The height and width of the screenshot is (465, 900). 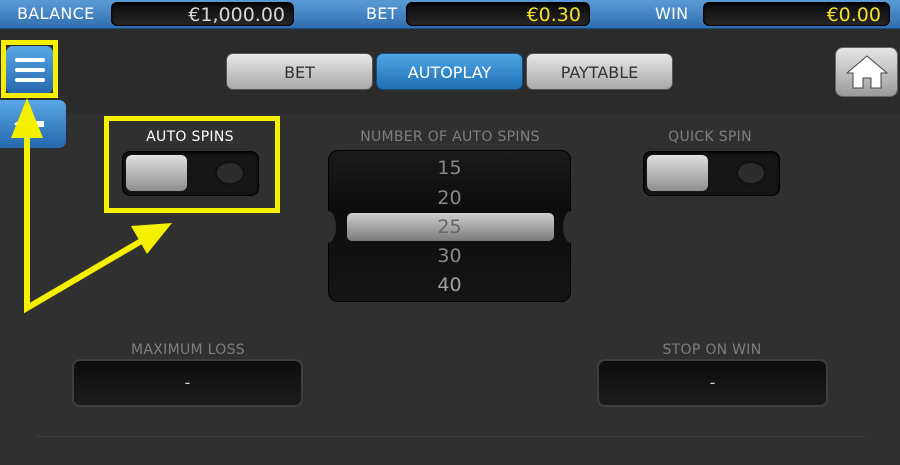 I want to click on annotation-arrows, so click(x=91, y=206).